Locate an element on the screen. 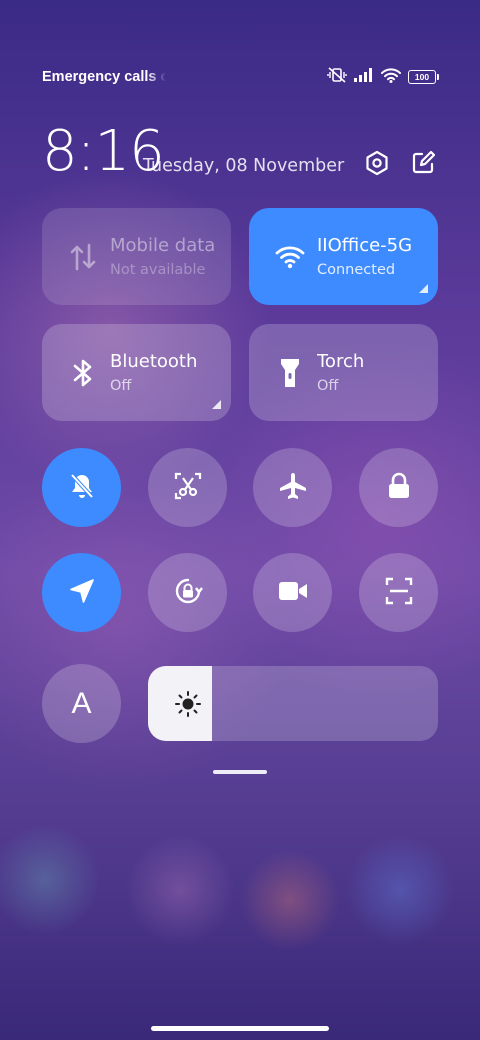  auto-brightness-button: A is located at coordinates (81, 703).